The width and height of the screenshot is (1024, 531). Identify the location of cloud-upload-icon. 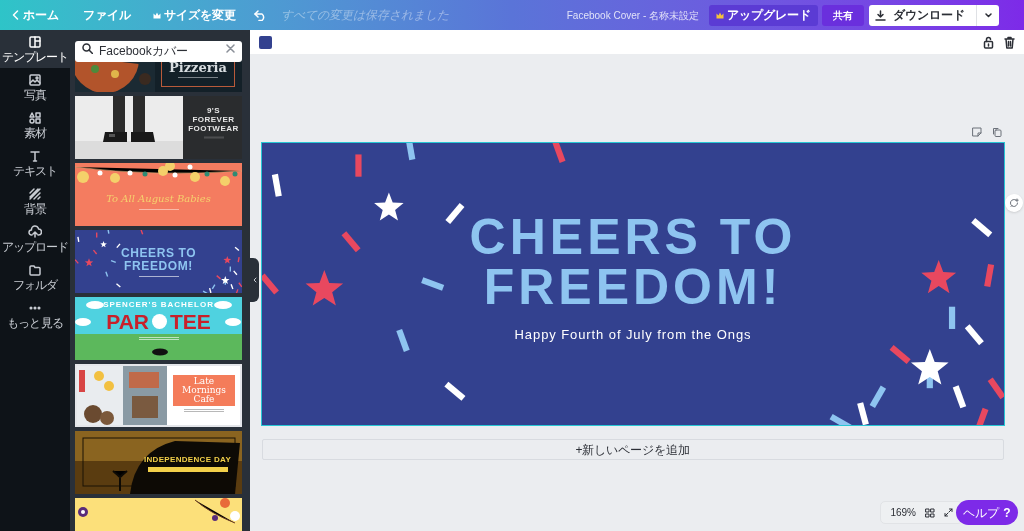
(35, 232).